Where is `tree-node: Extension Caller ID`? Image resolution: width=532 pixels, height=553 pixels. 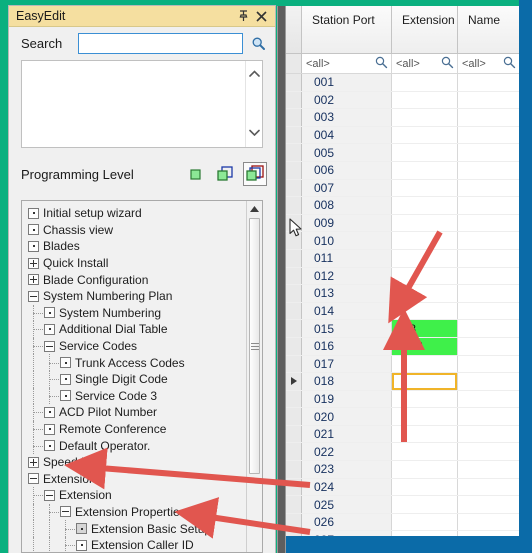 tree-node: Extension Caller ID is located at coordinates (134, 544).